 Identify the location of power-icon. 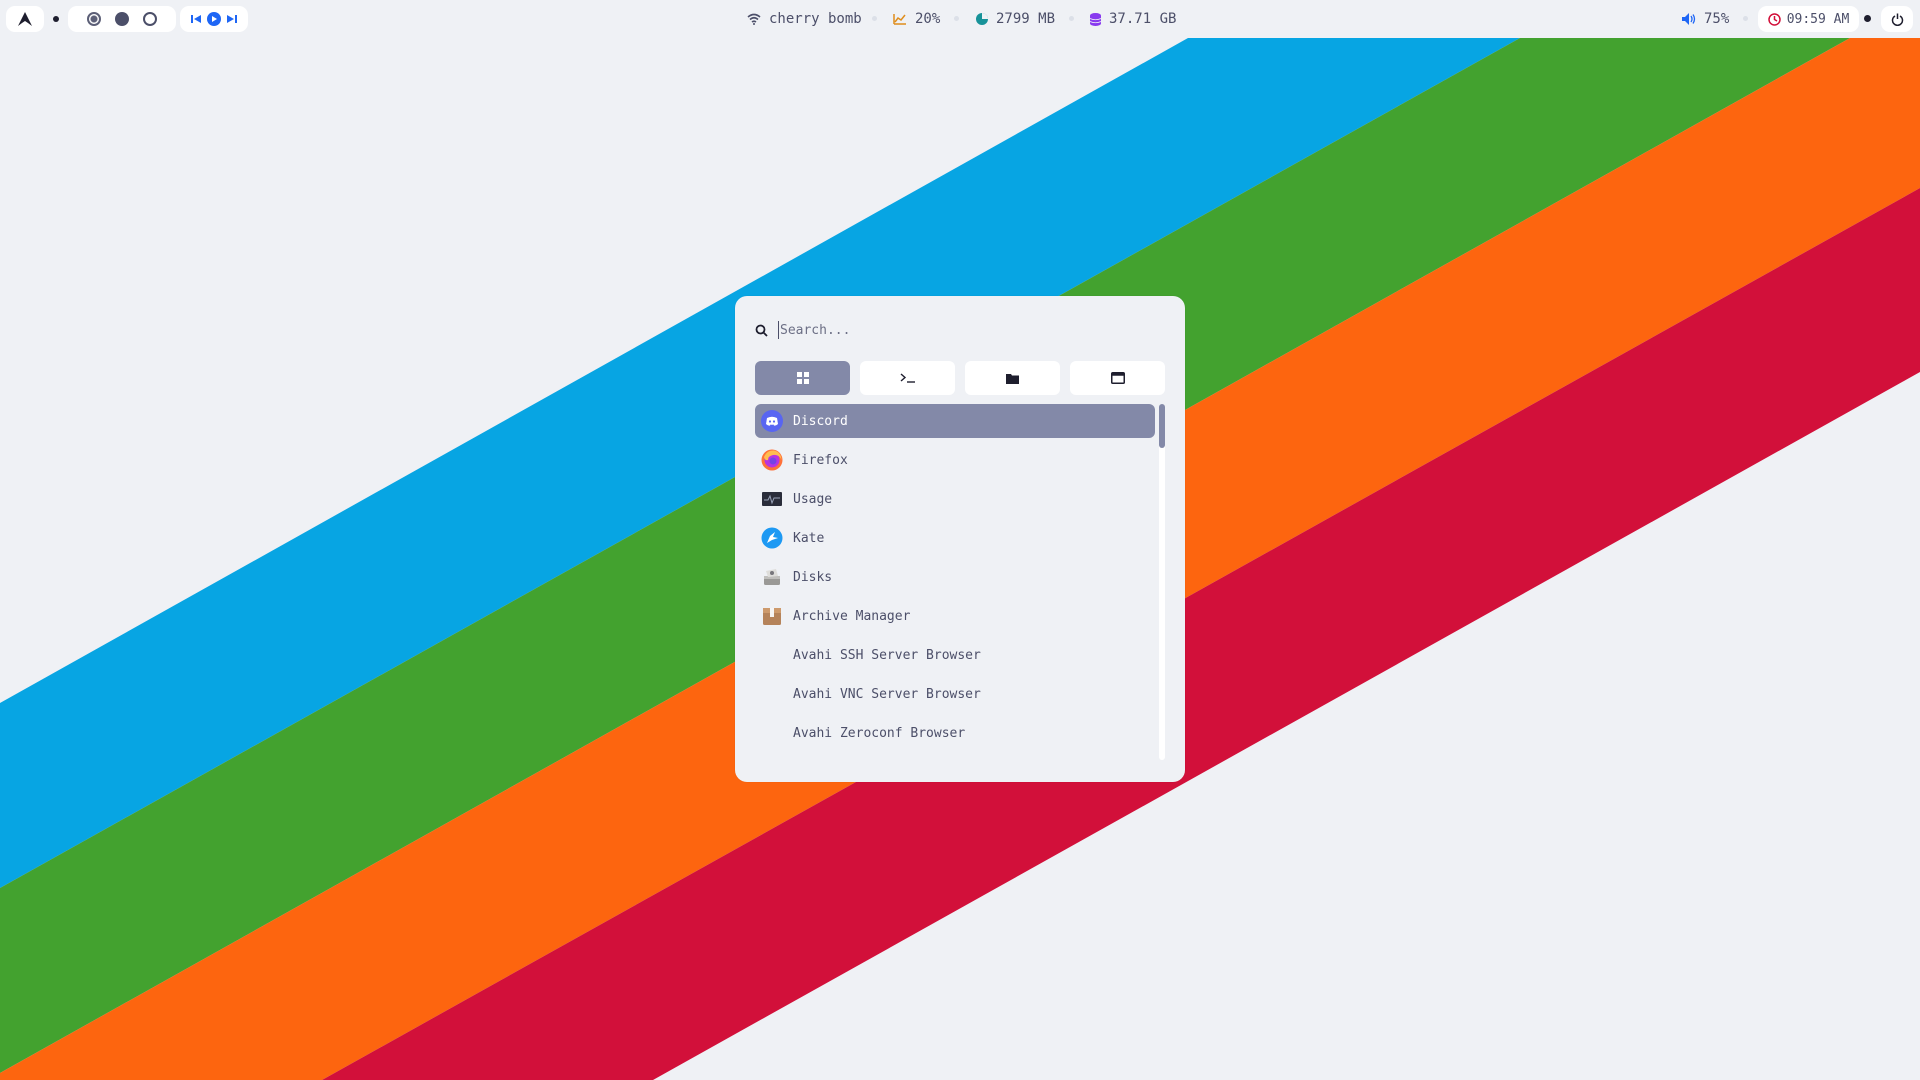
(1897, 19).